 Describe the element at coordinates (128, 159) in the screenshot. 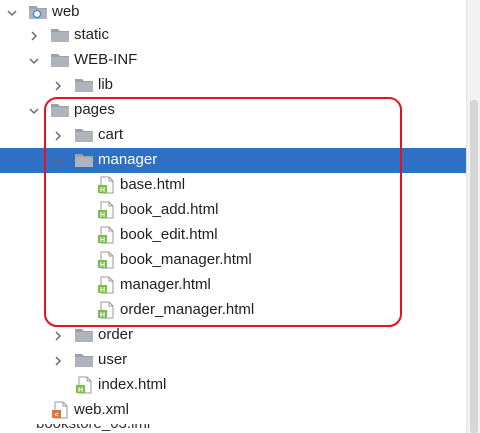

I see `tree-item-label: manager` at that location.